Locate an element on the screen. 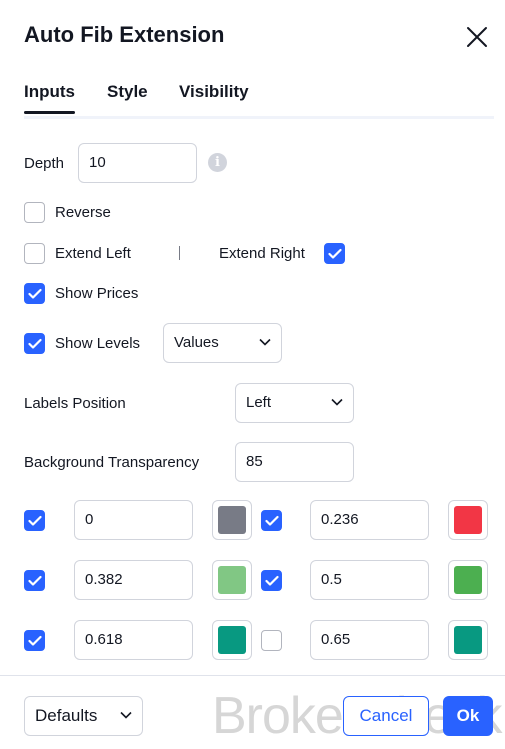  labels-position-select: Left is located at coordinates (294, 403).